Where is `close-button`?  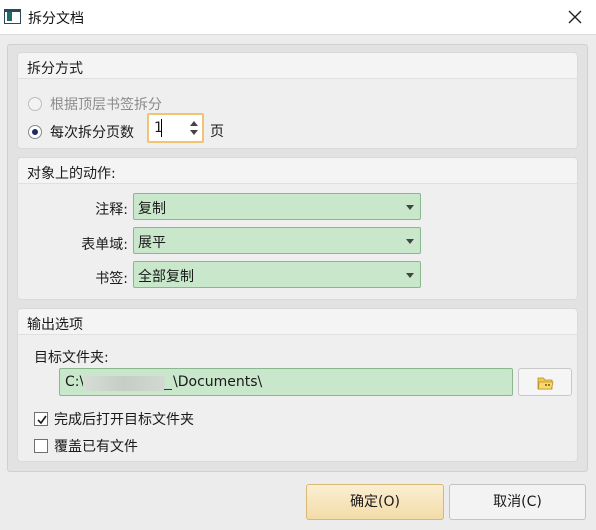 close-button is located at coordinates (575, 17).